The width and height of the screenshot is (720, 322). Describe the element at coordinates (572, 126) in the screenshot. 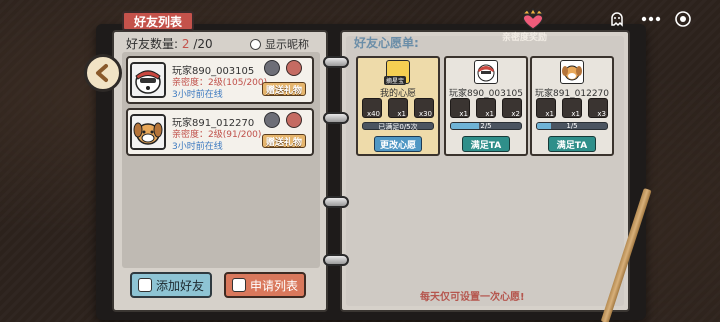

I see `wish-progress-text: 1/5` at that location.